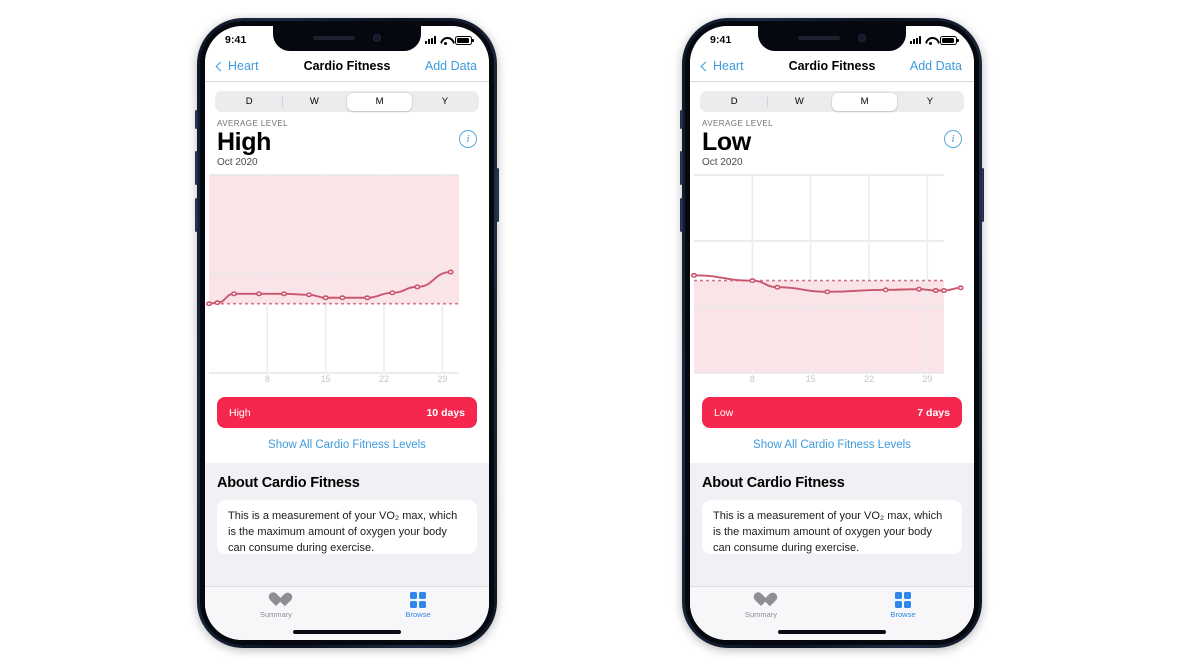  Describe the element at coordinates (240, 412) in the screenshot. I see `status-badge-label: High` at that location.